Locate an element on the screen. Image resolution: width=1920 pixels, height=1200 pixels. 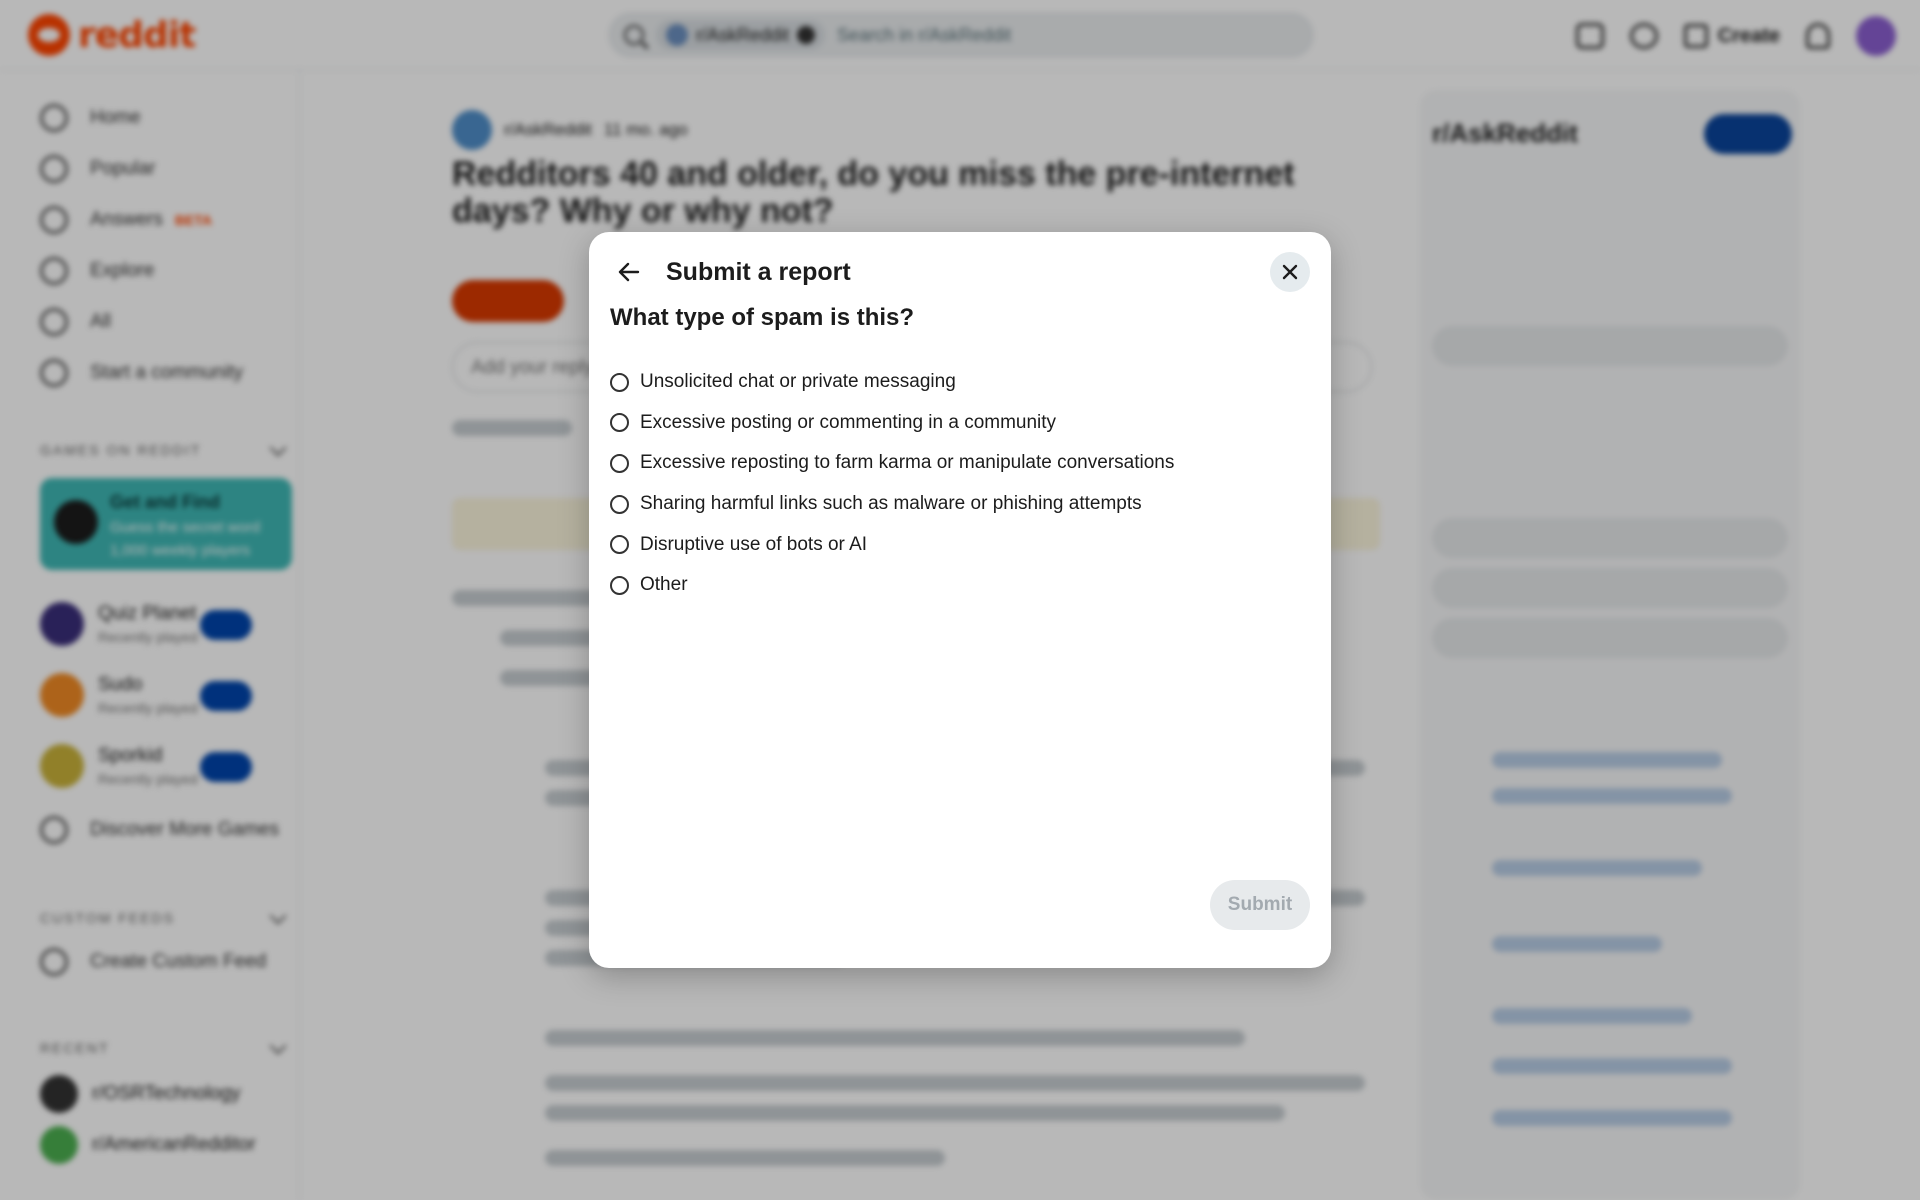
option-label: Other is located at coordinates (664, 585).